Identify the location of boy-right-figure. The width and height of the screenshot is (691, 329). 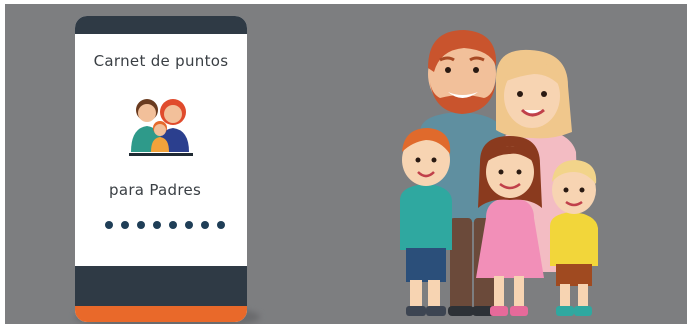
(574, 238).